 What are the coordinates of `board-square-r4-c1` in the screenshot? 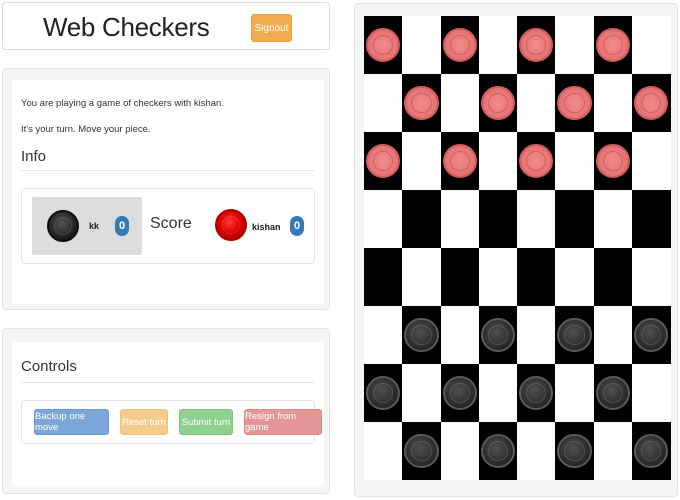 It's located at (422, 277).